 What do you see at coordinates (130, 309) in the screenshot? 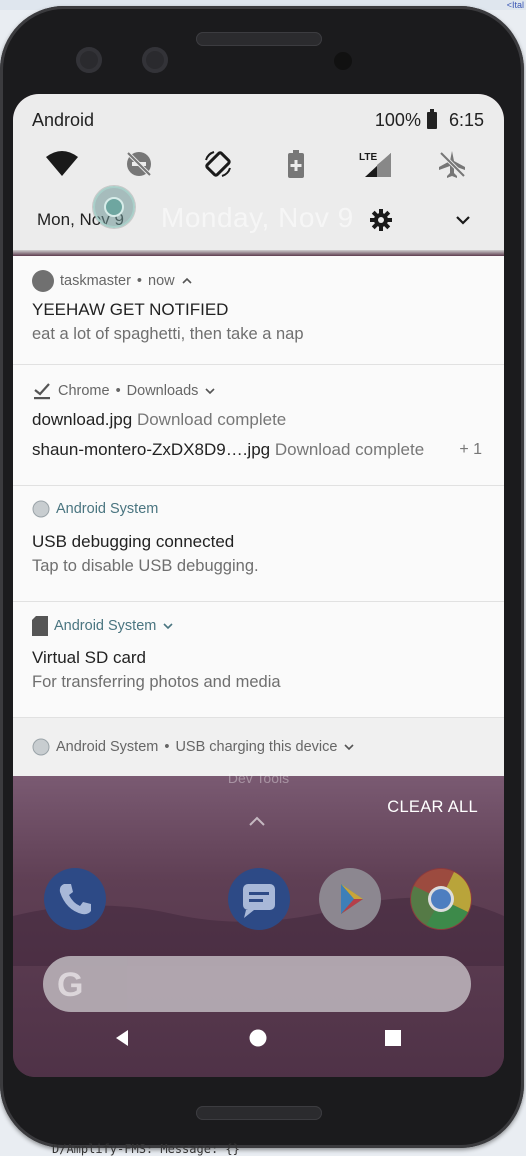
I see `notification-title: YEEHAW GET NOTIFIED` at bounding box center [130, 309].